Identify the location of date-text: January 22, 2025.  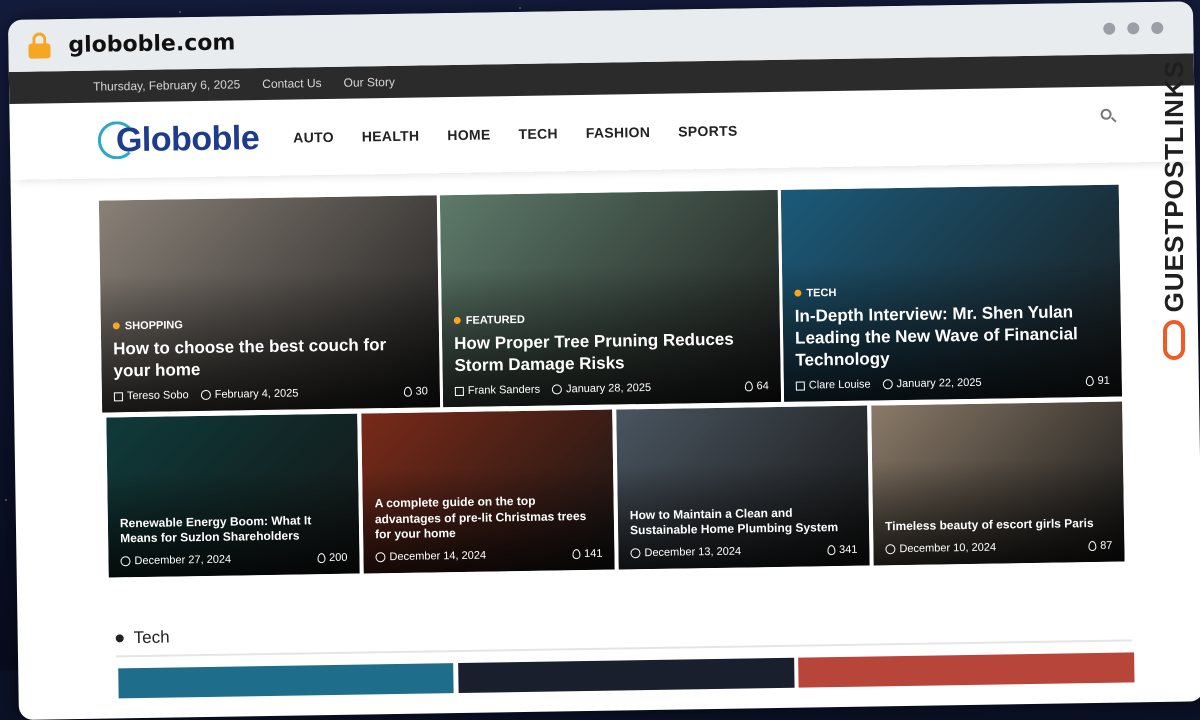
(939, 383).